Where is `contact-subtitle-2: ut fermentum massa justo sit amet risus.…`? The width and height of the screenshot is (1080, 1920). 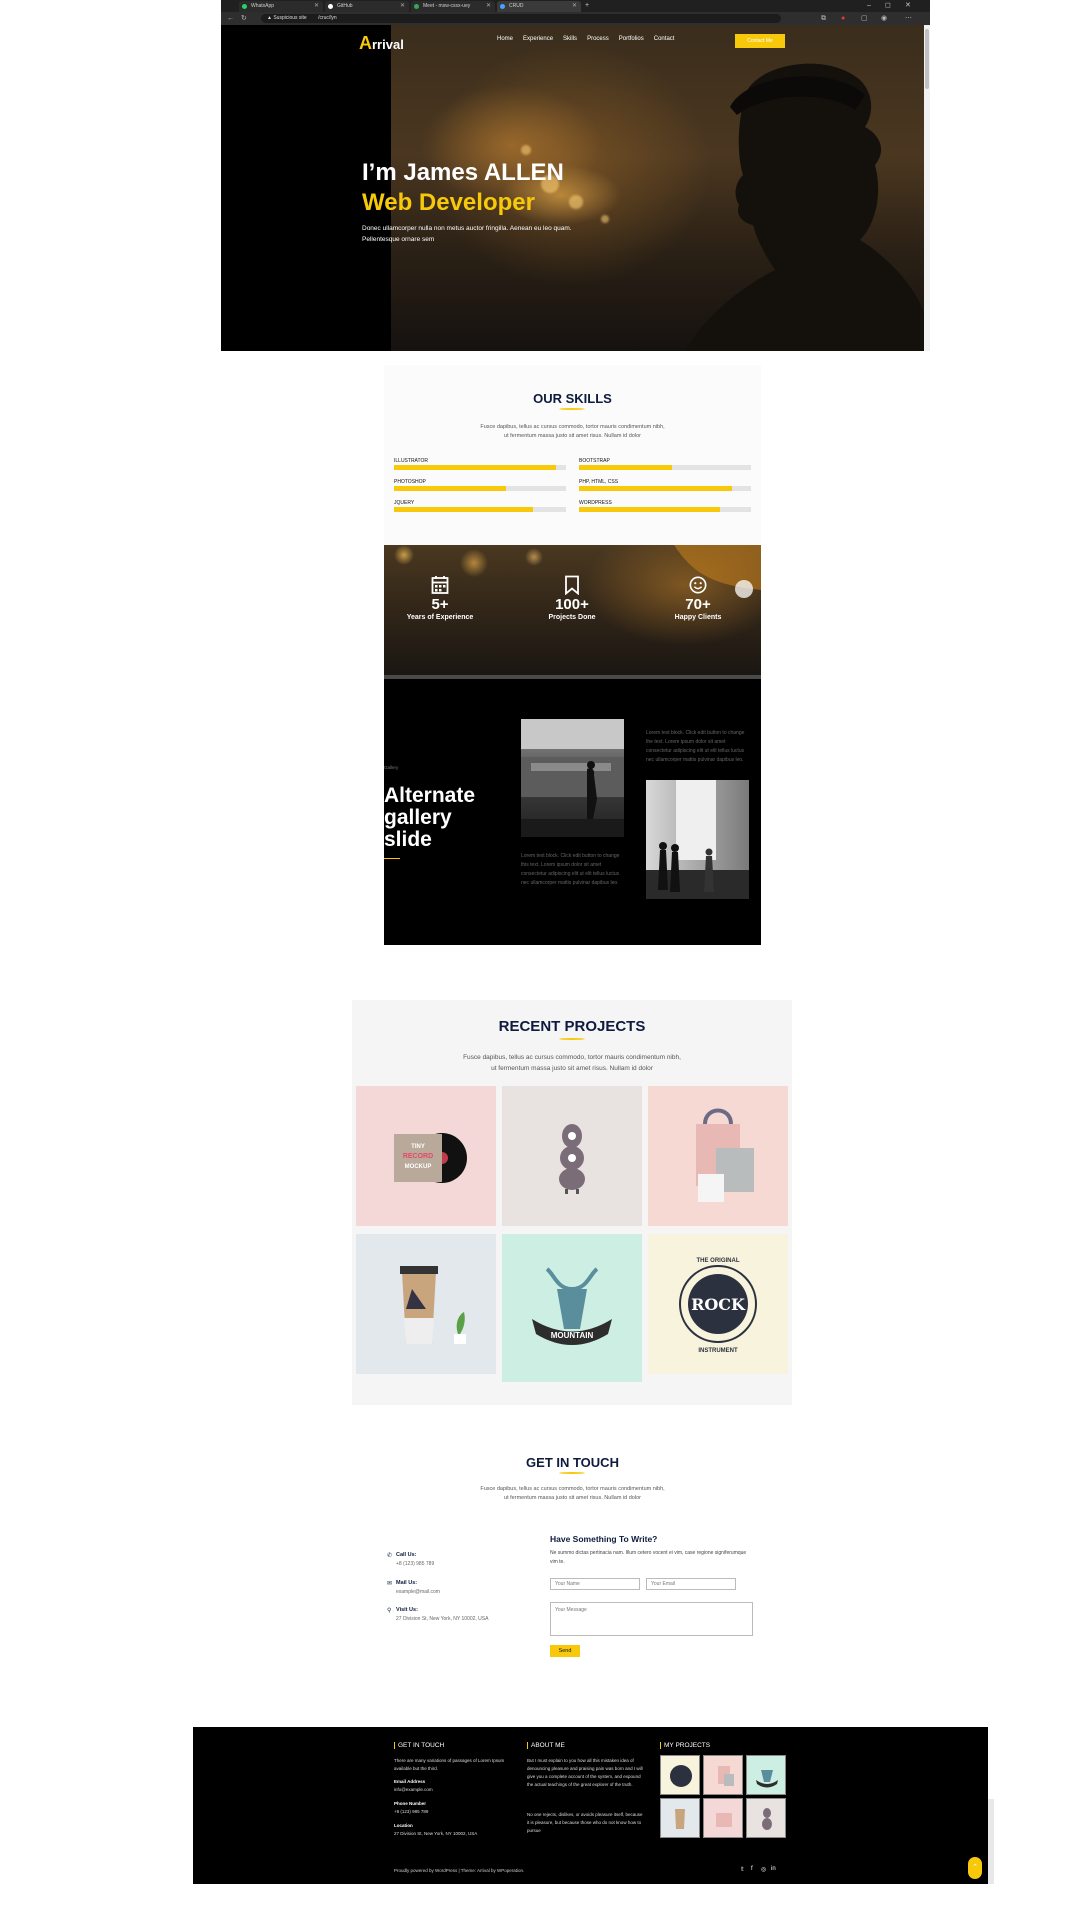 contact-subtitle-2: ut fermentum massa justo sit amet risus.… is located at coordinates (572, 1498).